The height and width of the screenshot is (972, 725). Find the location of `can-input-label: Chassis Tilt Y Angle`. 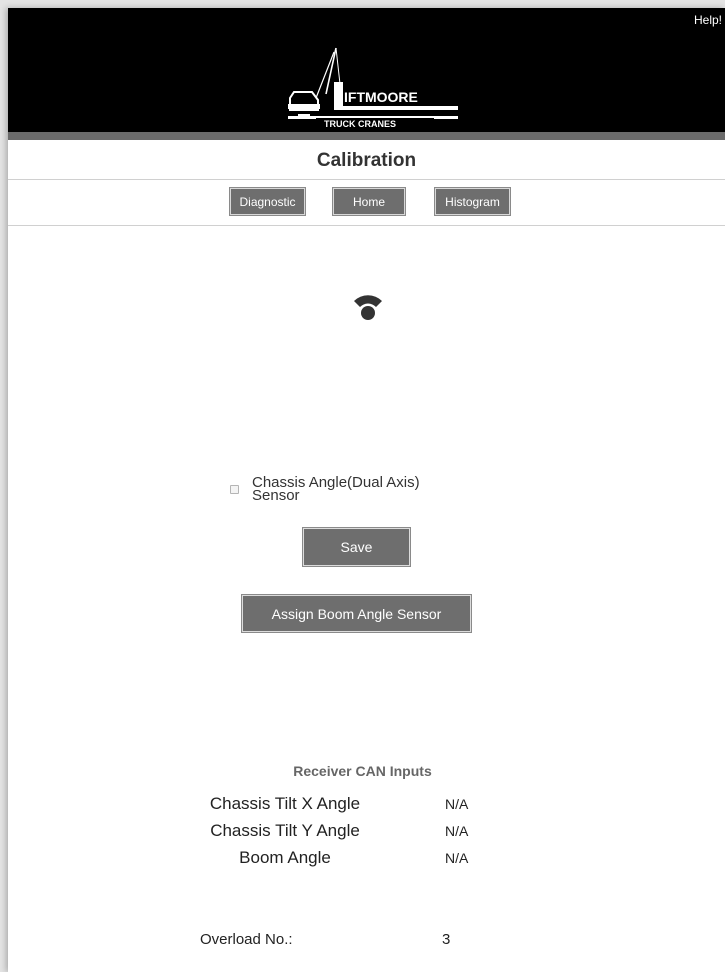

can-input-label: Chassis Tilt Y Angle is located at coordinates (285, 830).